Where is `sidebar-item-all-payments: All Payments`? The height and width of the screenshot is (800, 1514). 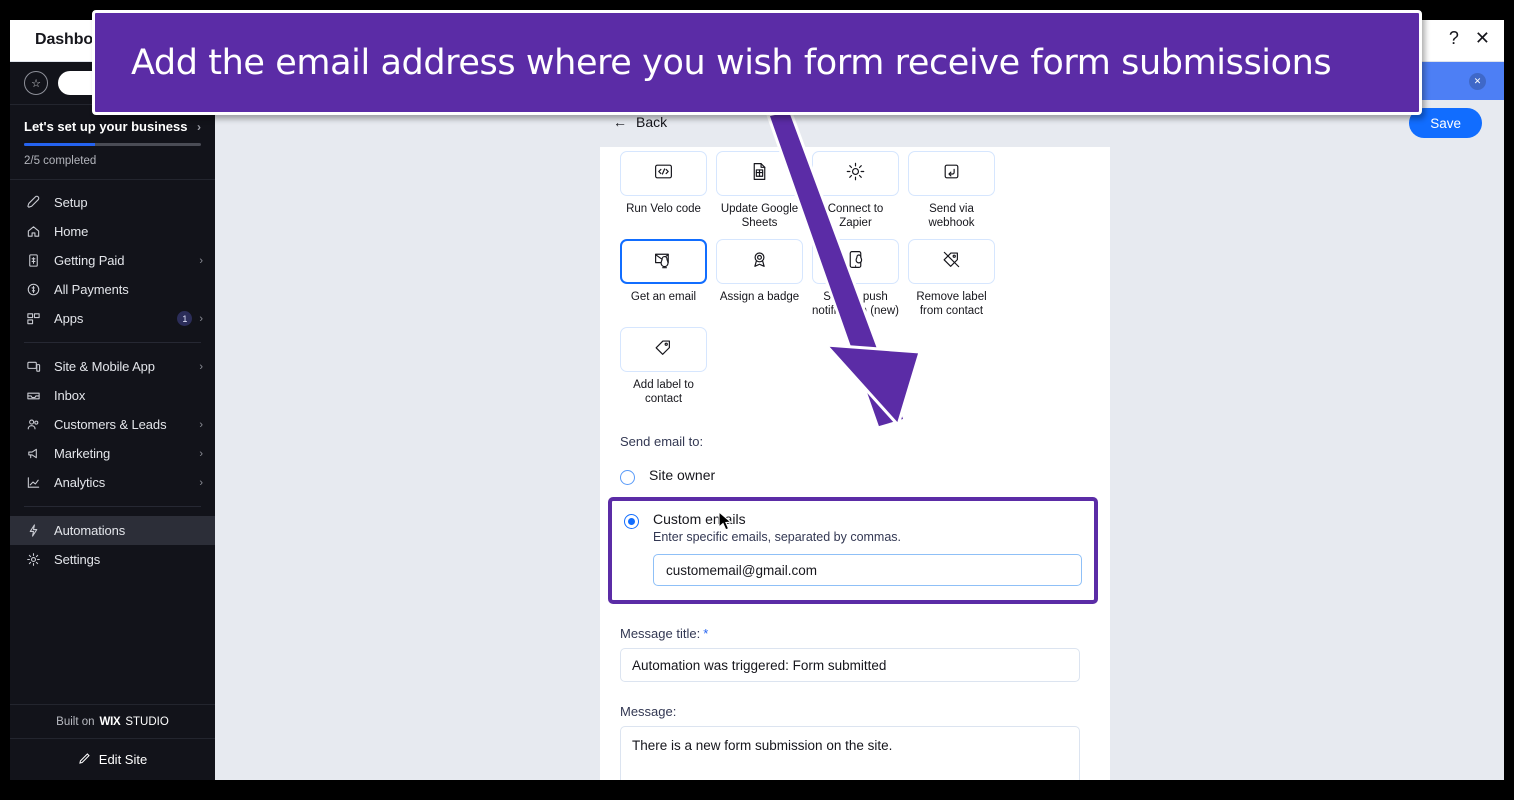
sidebar-item-all-payments: All Payments is located at coordinates (112, 289).